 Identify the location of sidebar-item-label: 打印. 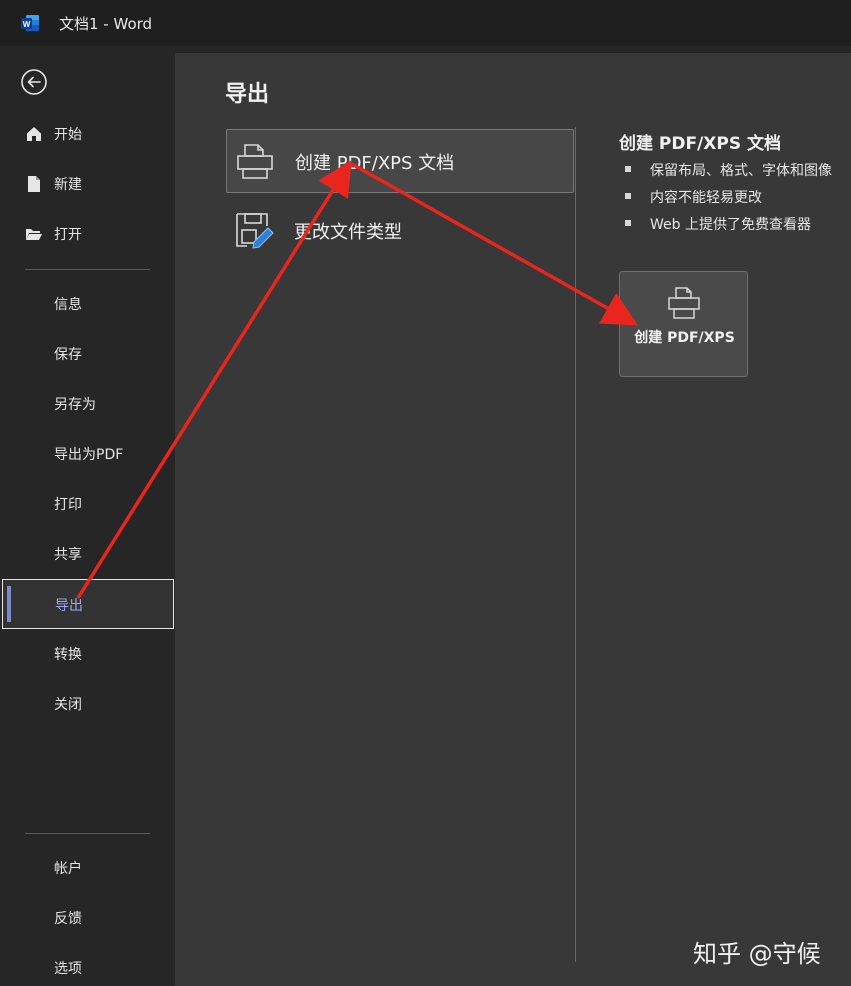
(68, 505).